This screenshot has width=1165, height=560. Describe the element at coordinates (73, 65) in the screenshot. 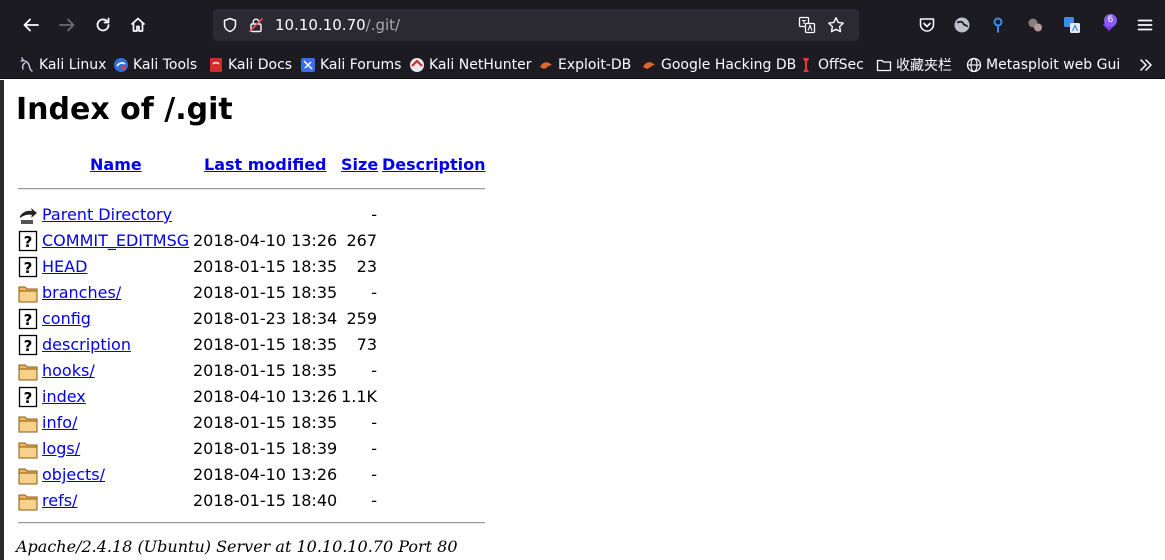

I see `bookmark-label: Kali Linux` at that location.